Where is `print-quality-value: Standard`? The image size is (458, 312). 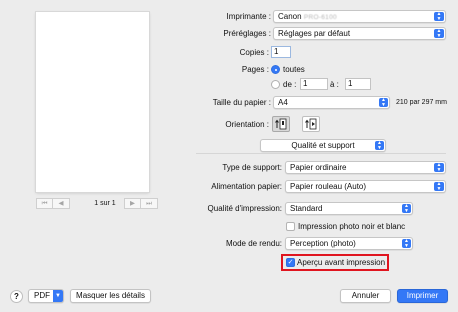 print-quality-value: Standard is located at coordinates (306, 208).